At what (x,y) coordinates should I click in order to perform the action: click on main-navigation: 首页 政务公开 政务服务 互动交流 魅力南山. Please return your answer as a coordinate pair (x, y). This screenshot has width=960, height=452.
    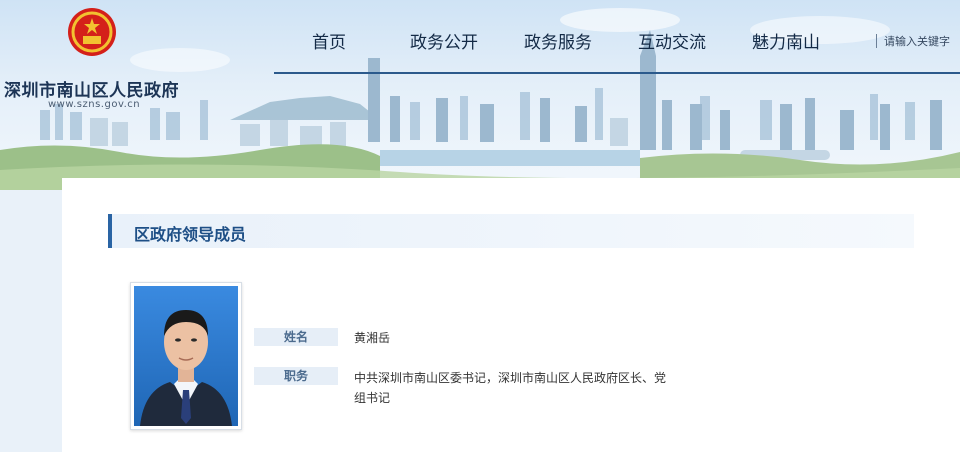
    Looking at the image, I should click on (617, 51).